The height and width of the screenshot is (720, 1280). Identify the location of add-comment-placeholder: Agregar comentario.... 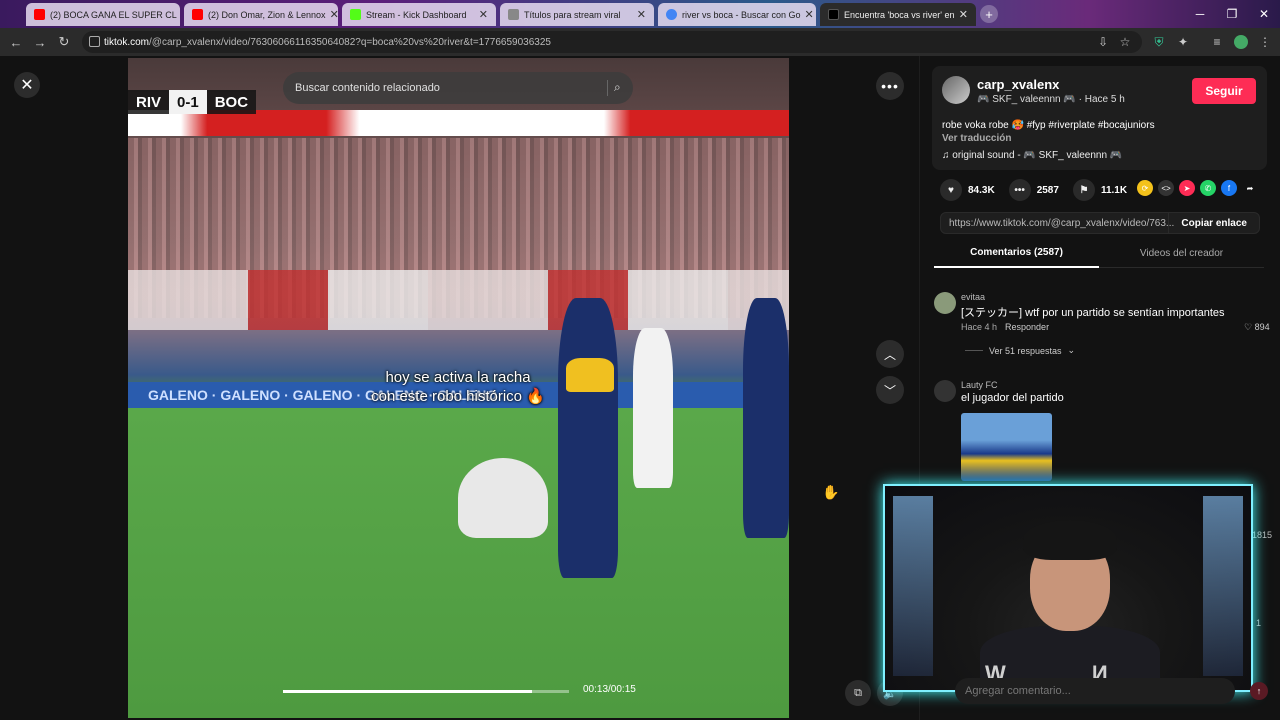
(1018, 691).